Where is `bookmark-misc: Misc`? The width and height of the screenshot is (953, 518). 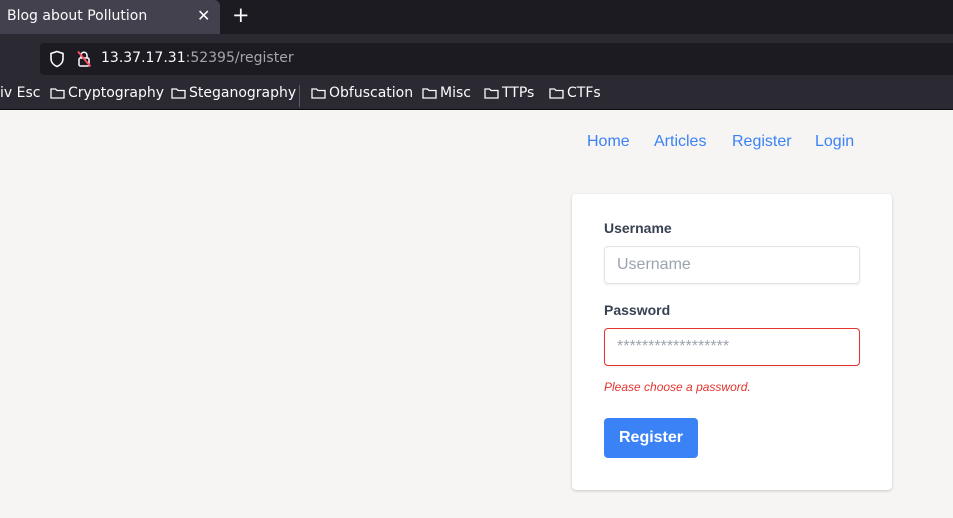 bookmark-misc: Misc is located at coordinates (446, 93).